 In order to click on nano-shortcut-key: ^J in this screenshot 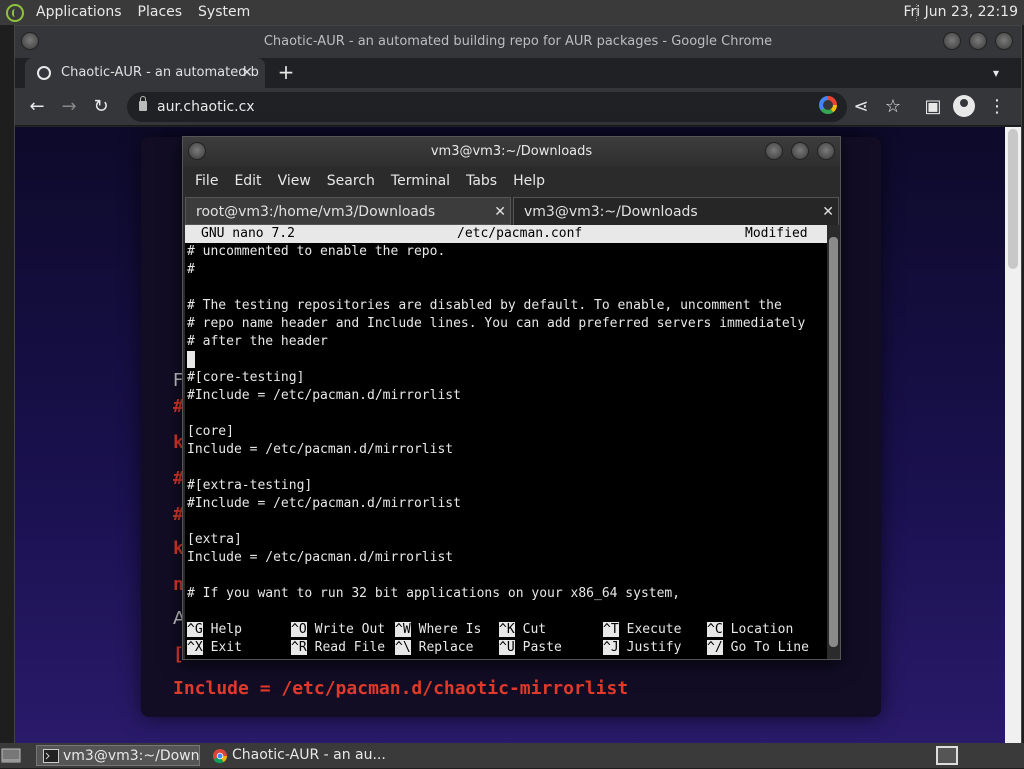, I will do `click(611, 647)`.